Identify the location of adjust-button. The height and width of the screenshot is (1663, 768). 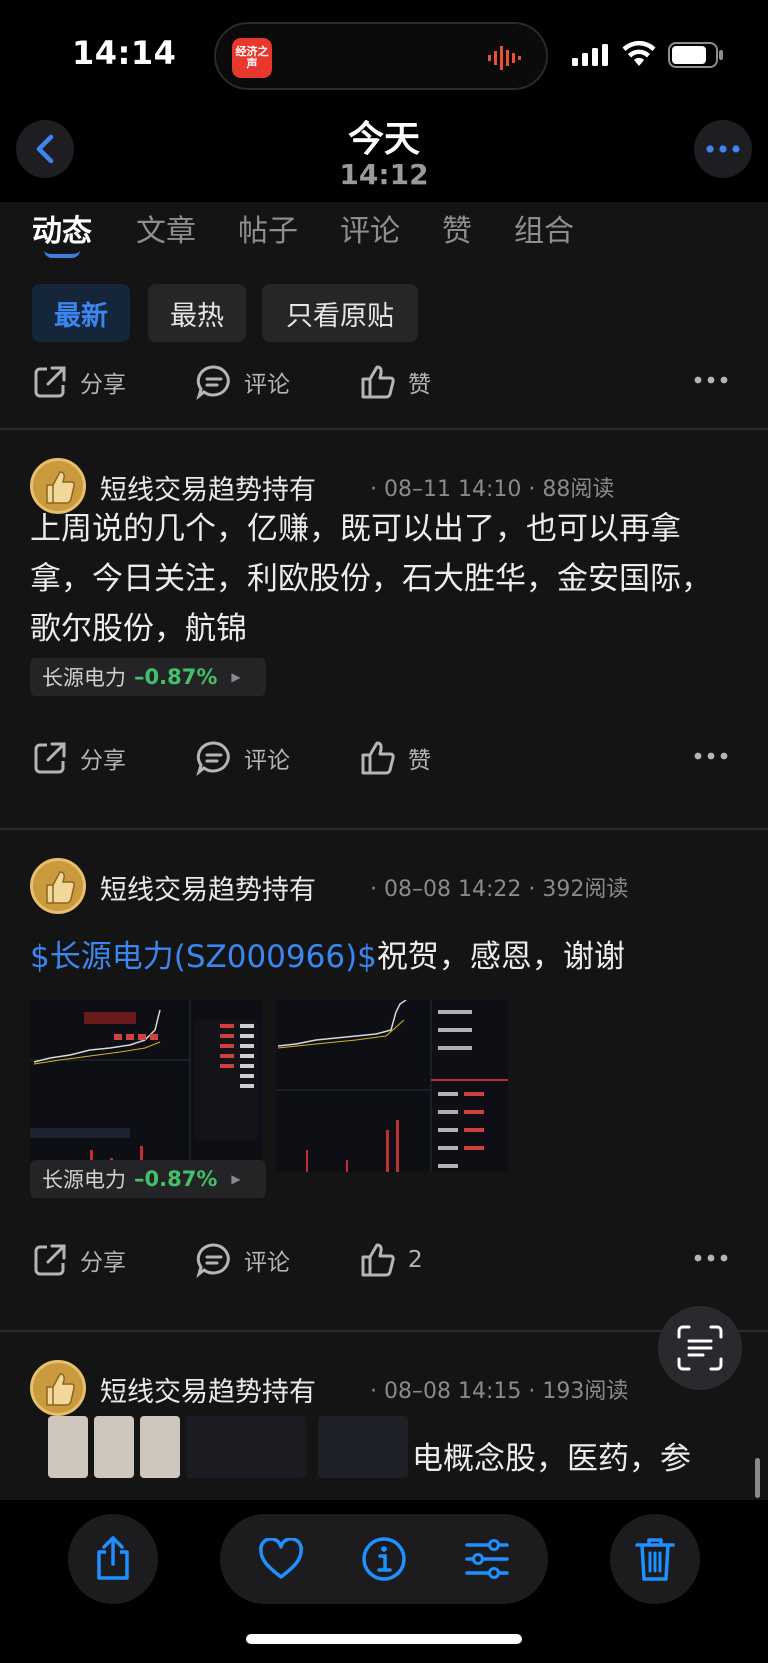
(487, 1559).